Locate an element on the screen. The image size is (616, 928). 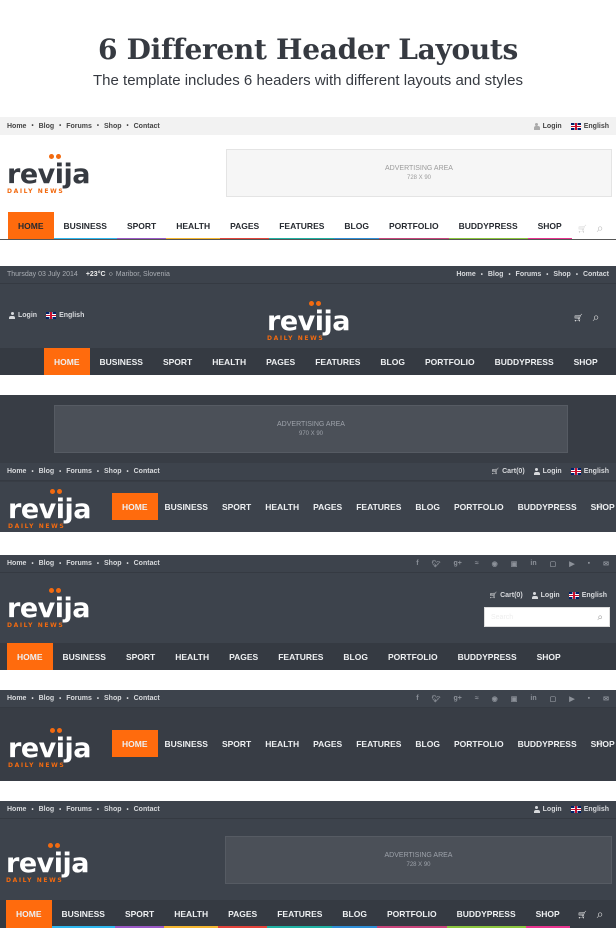
search-input: Search ⌕ is located at coordinates (547, 617).